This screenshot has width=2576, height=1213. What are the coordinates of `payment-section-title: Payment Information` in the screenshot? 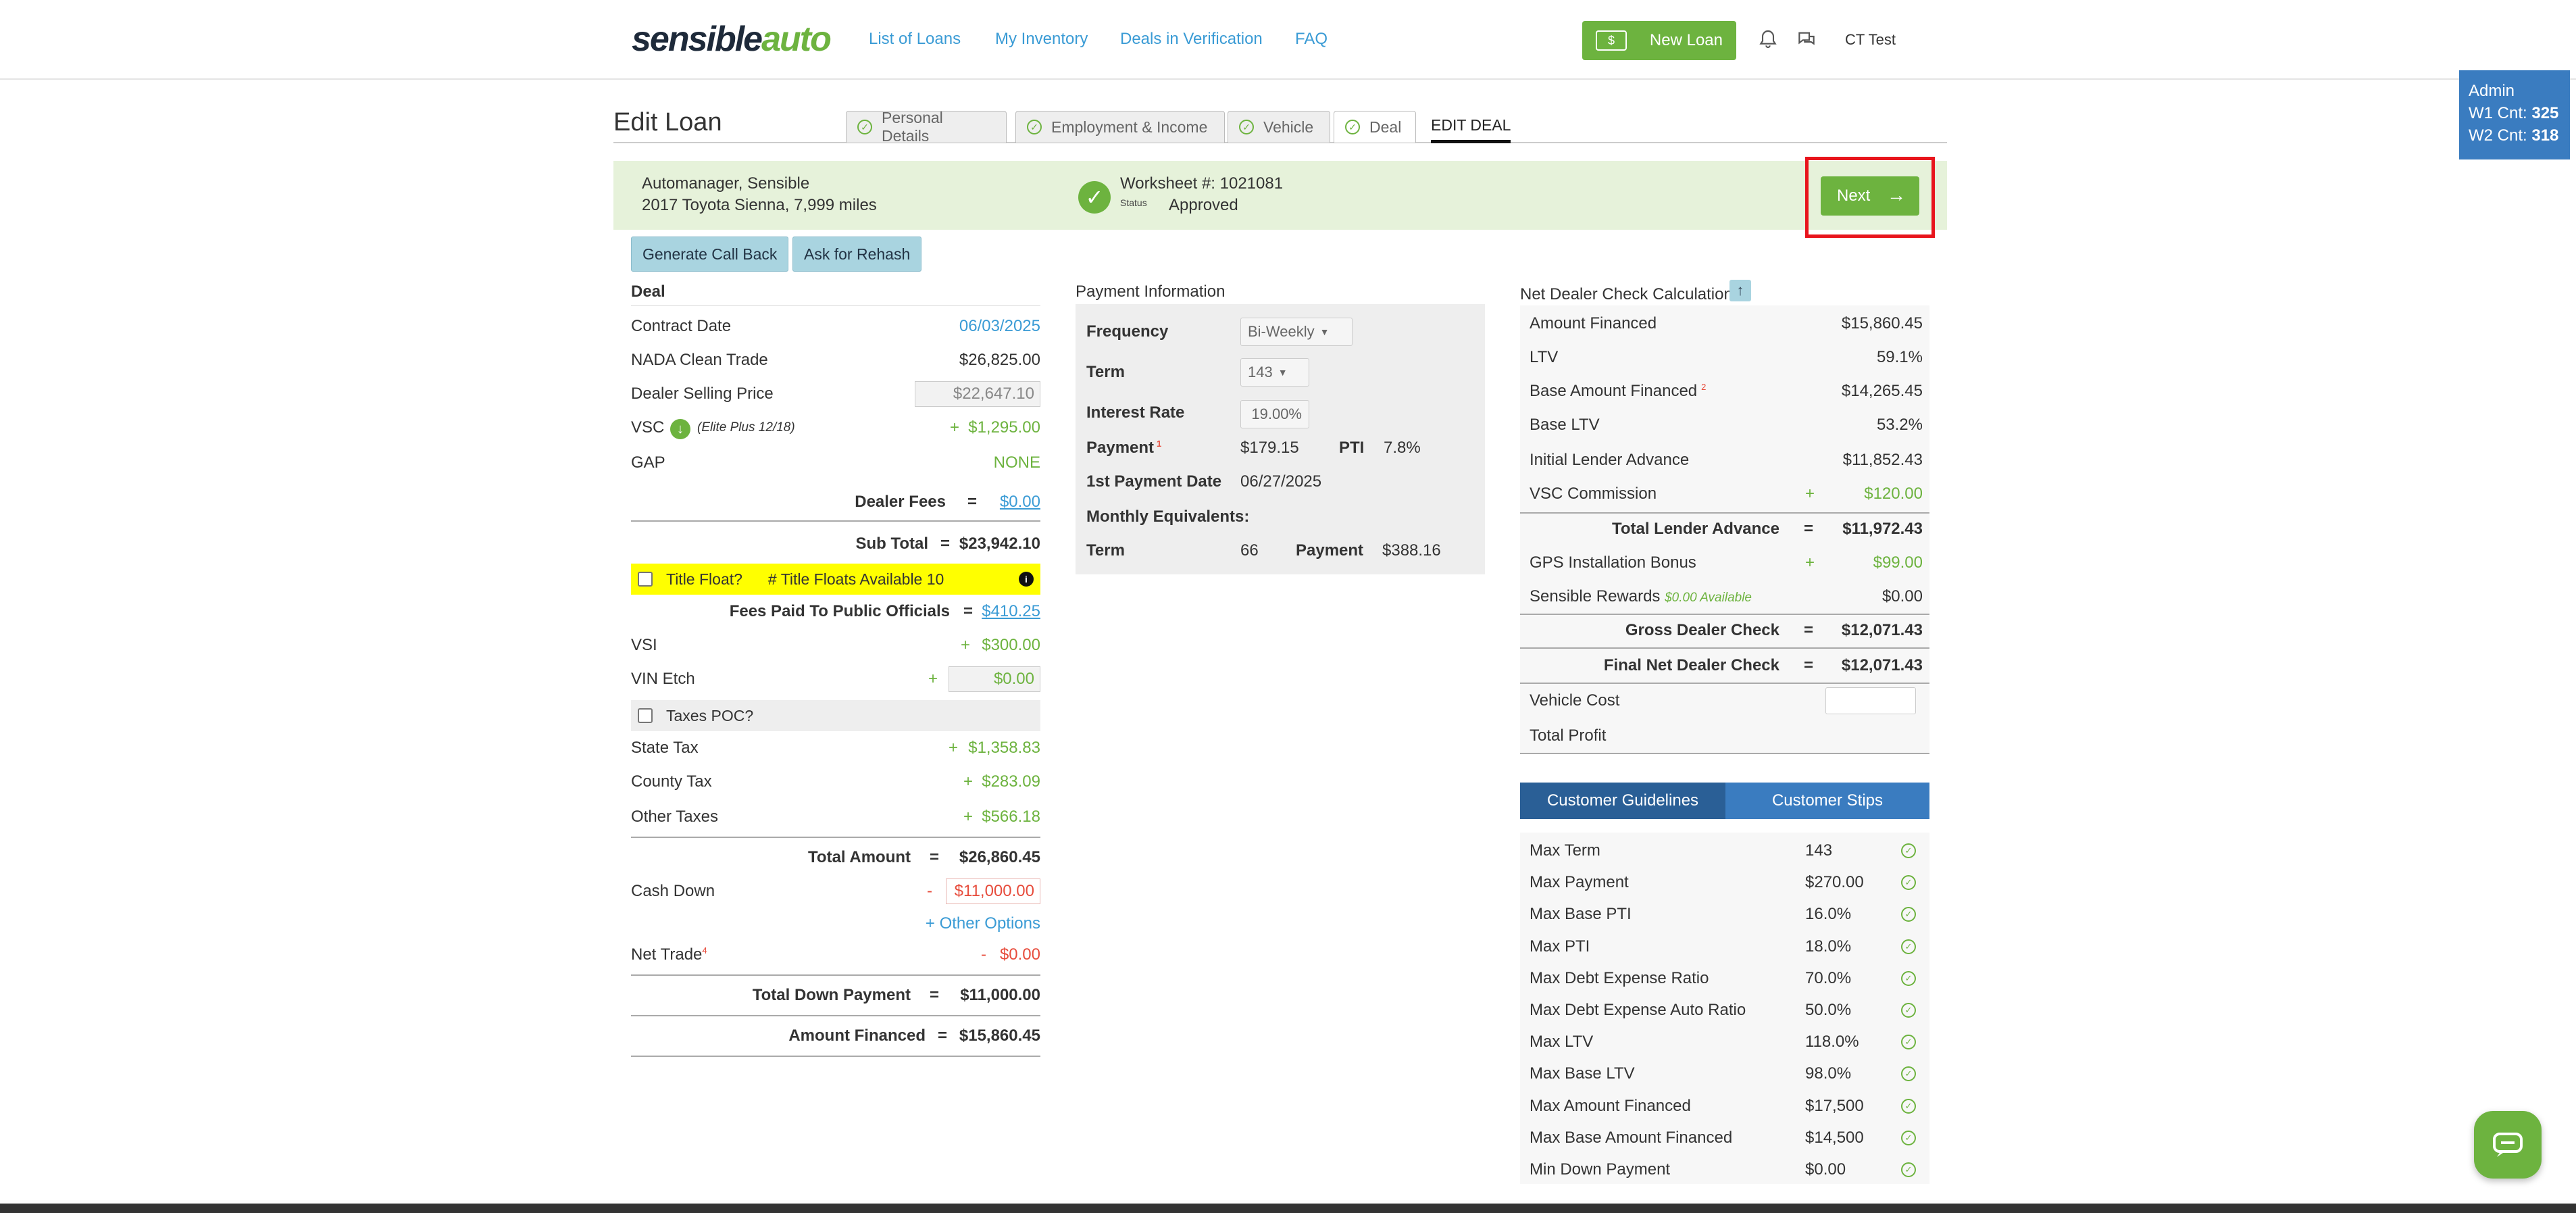 It's located at (1151, 291).